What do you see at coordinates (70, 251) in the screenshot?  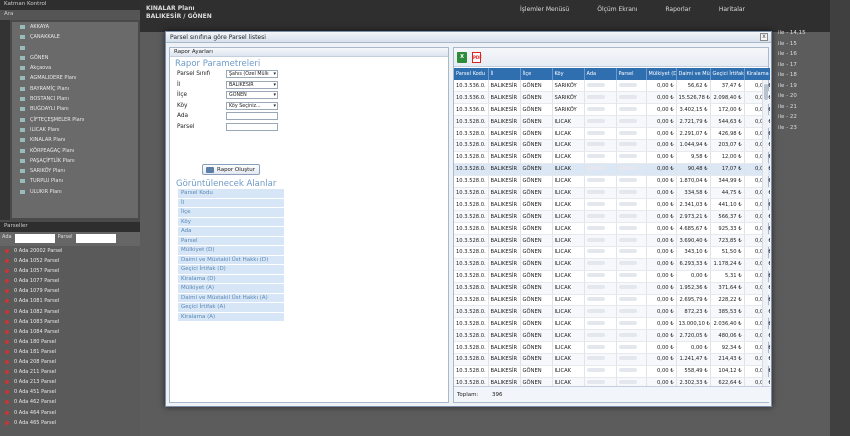 I see `list-item: 0 Ada 20002 Parsel` at bounding box center [70, 251].